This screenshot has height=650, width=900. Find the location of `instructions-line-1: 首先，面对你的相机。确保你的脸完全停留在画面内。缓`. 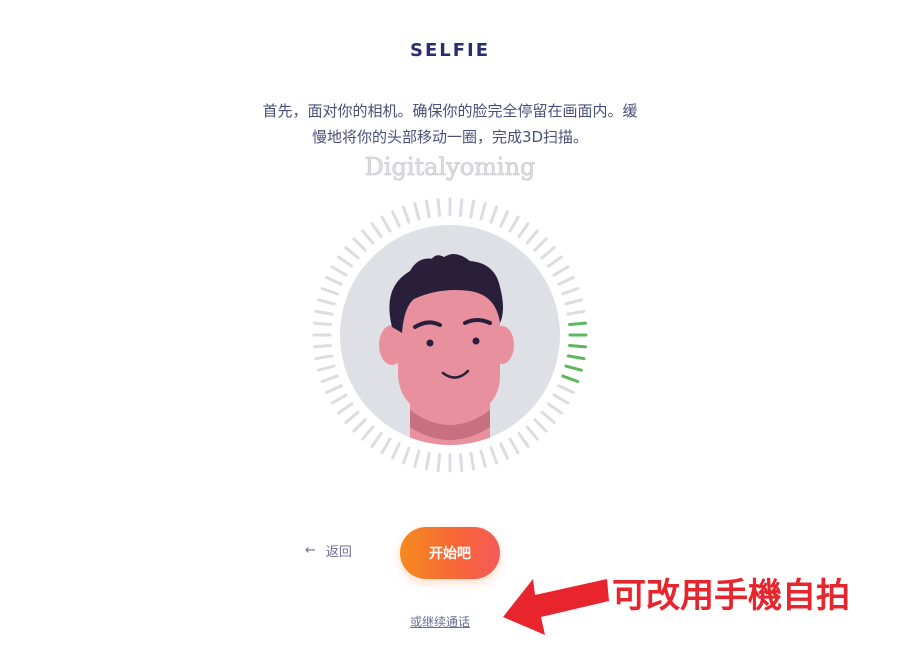

instructions-line-1: 首先，面对你的相机。确保你的脸完全停留在画面内。缓 is located at coordinates (450, 111).